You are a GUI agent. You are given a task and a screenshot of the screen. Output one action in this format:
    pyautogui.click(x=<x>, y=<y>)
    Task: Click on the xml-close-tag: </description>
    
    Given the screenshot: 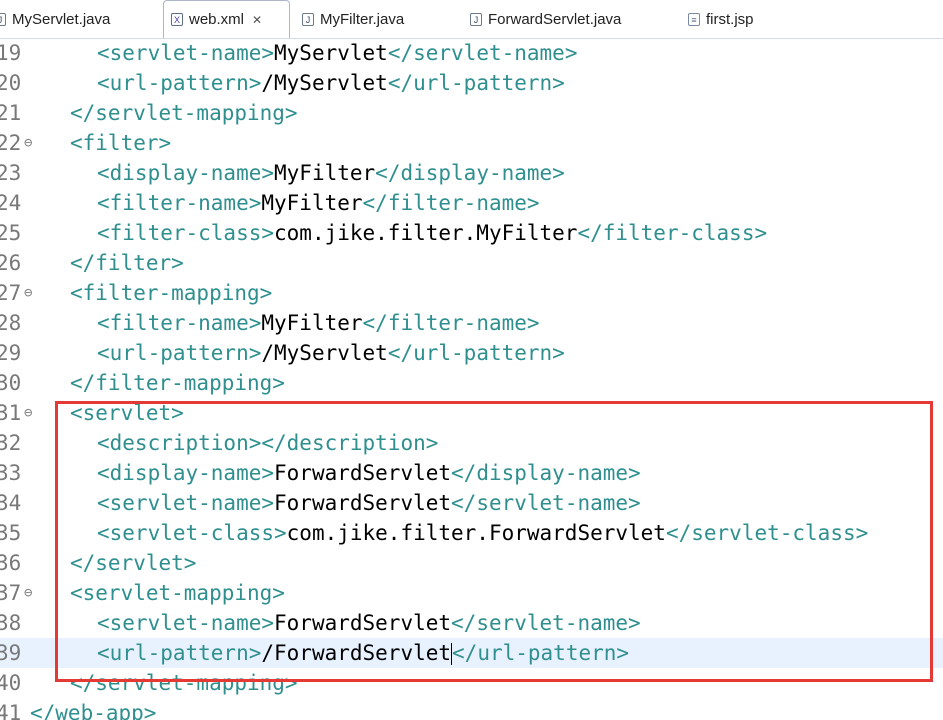 What is the action you would take?
    pyautogui.click(x=350, y=443)
    